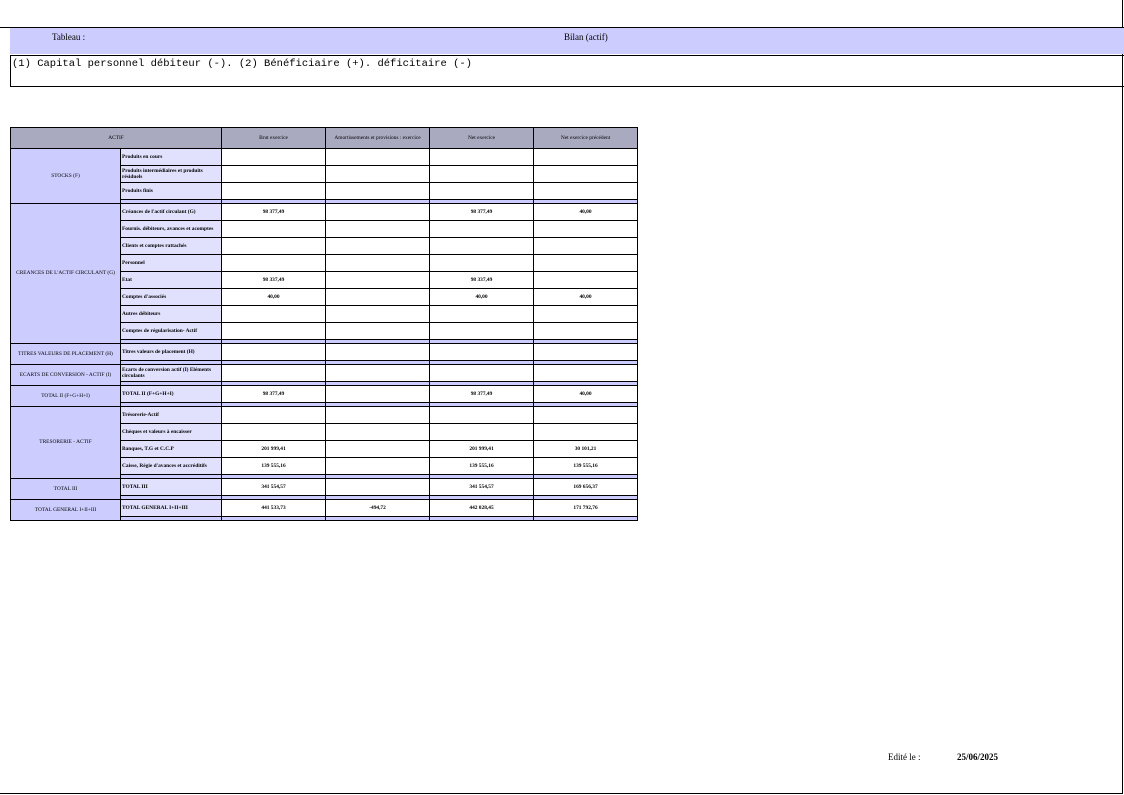 The image size is (1124, 795). I want to click on category-cell: CREANCES DE L'ACTIF CIRCULANT (G), so click(65, 273).